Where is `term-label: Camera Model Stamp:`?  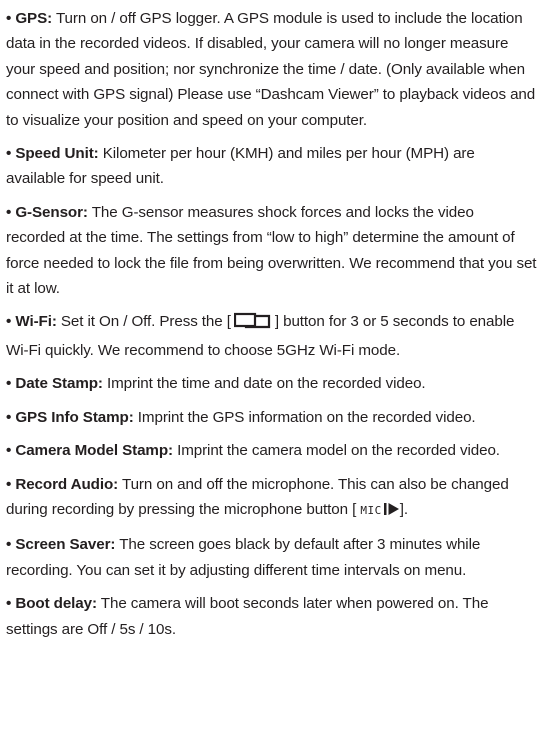
term-label: Camera Model Stamp: is located at coordinates (94, 451).